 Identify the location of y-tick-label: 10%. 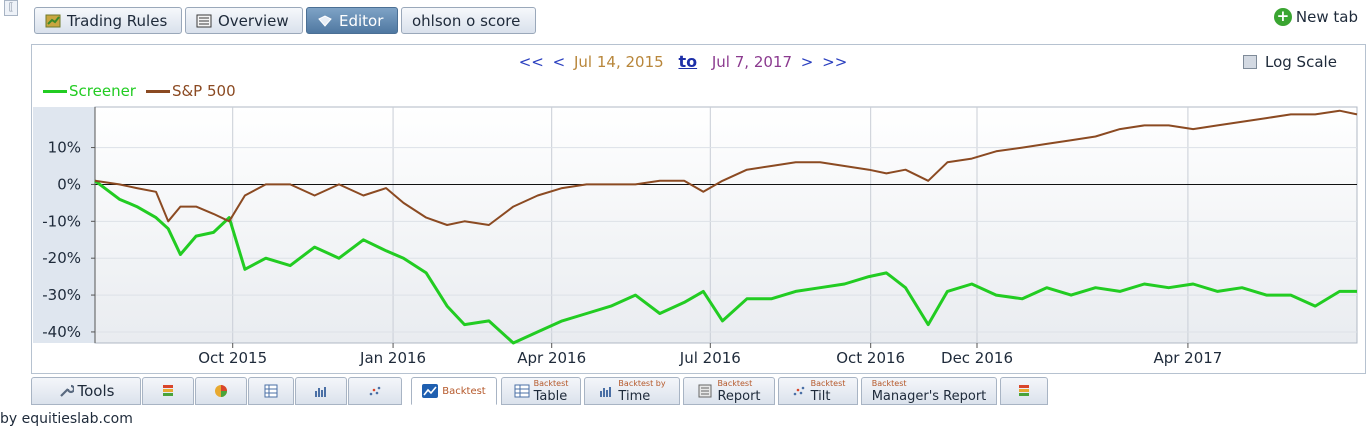
(64, 148).